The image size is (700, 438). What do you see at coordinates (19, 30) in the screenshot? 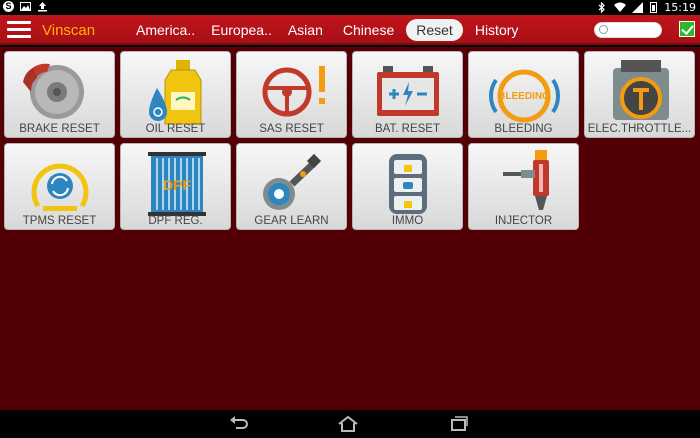
I see `menu-icon` at bounding box center [19, 30].